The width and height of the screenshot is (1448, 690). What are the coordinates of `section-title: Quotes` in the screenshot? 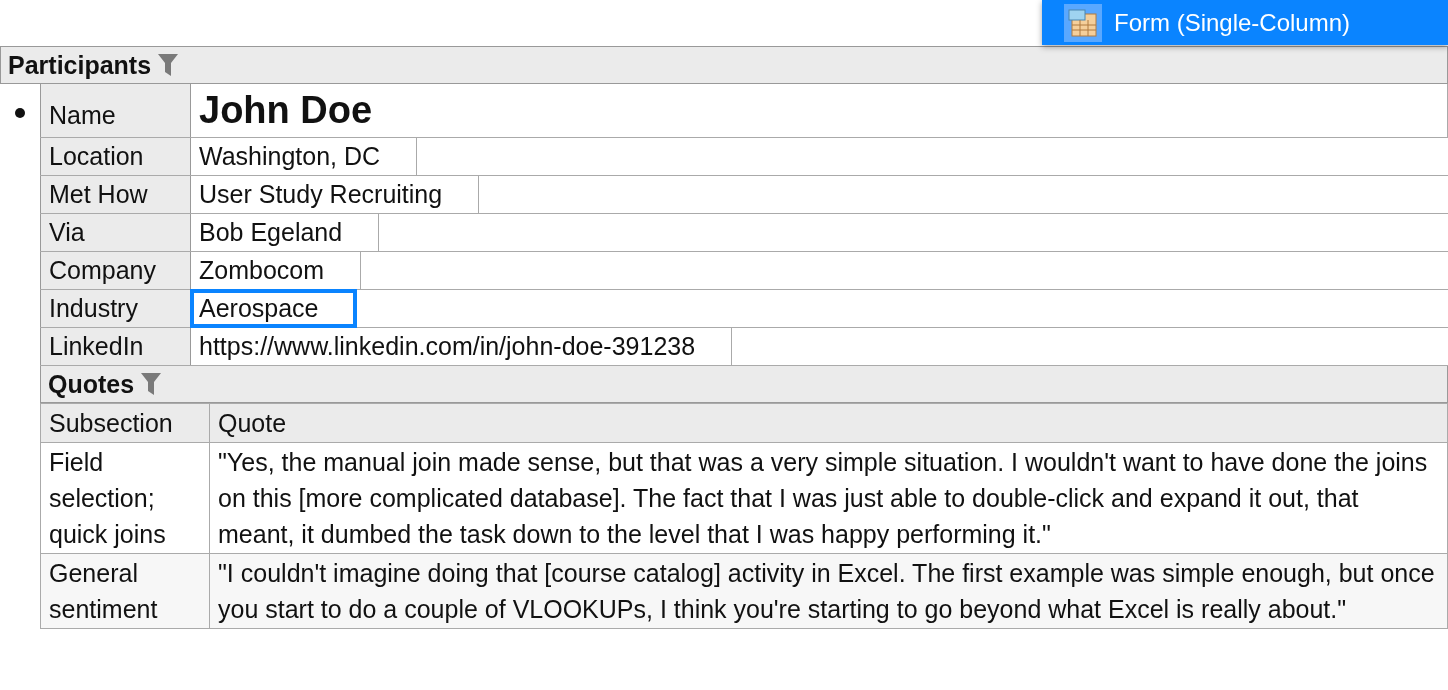 It's located at (91, 384).